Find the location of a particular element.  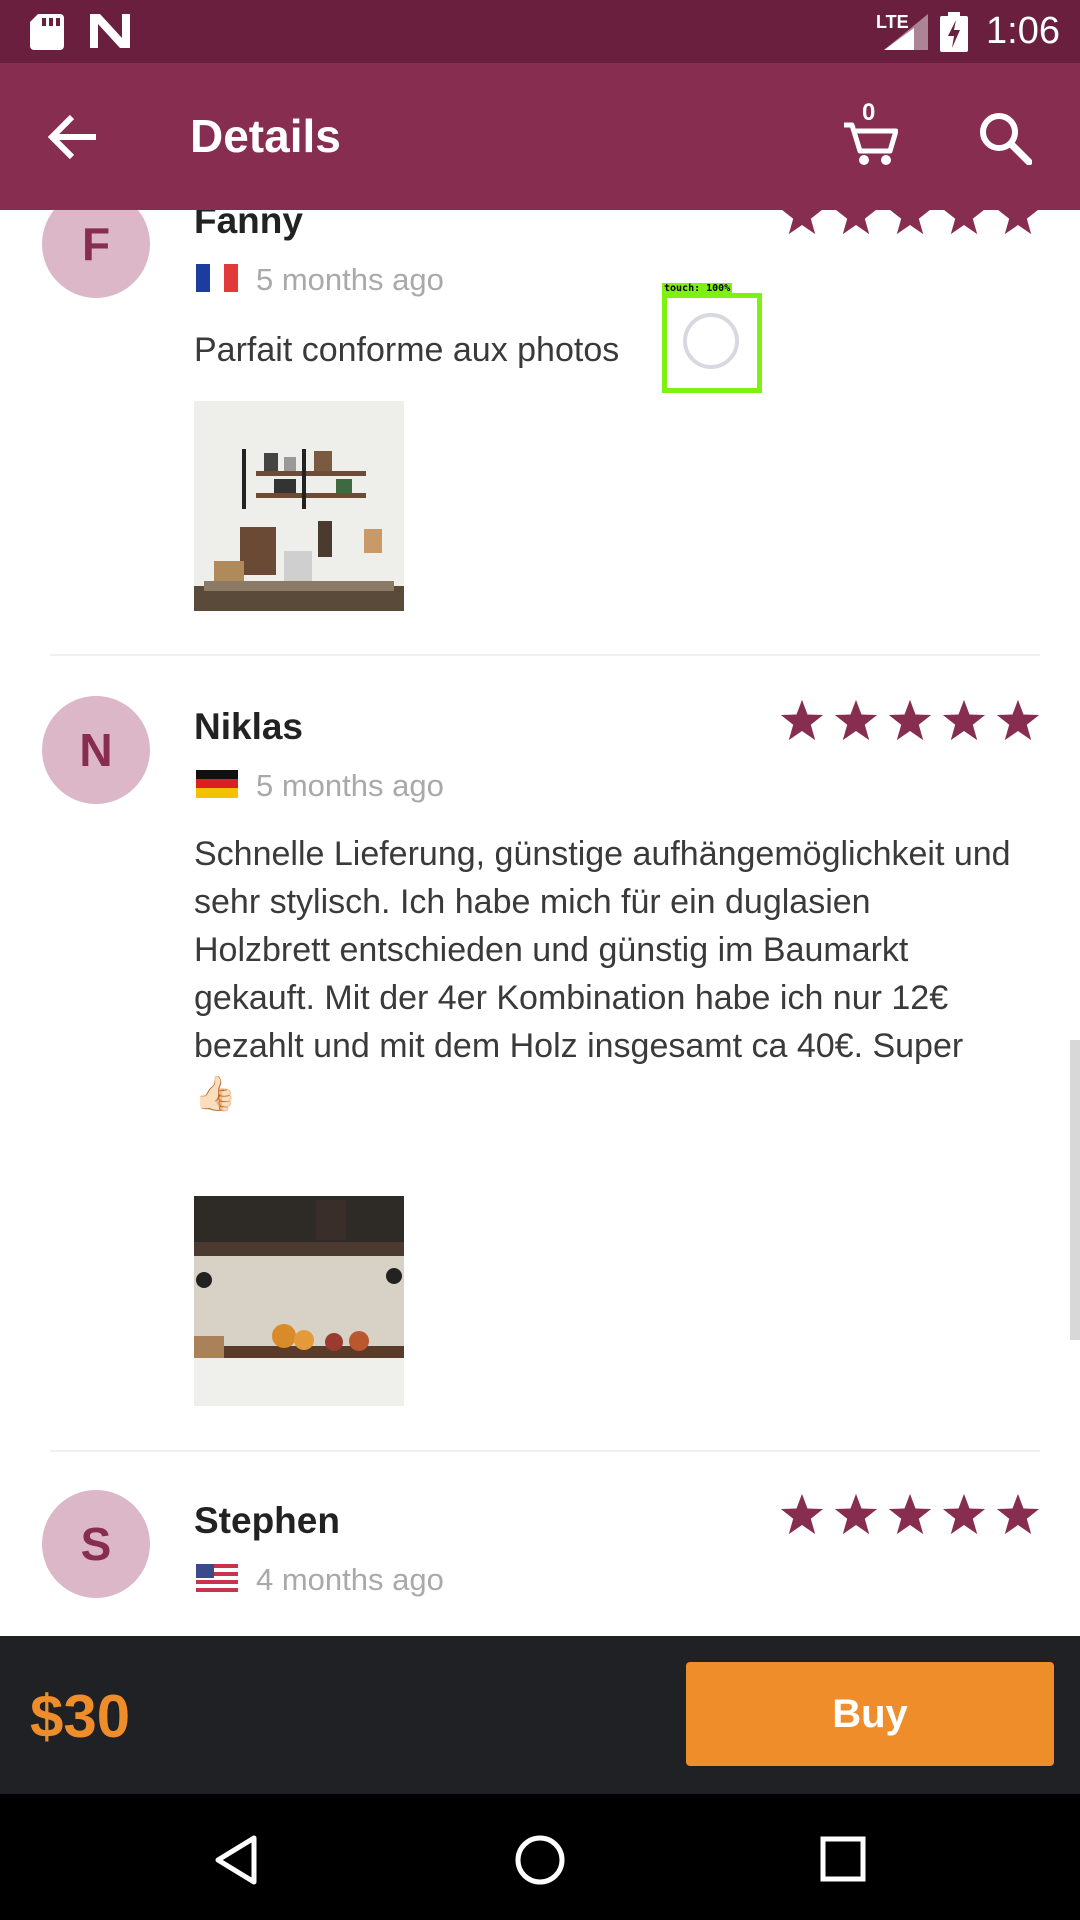

cart-count-badge: 0 is located at coordinates (869, 112).